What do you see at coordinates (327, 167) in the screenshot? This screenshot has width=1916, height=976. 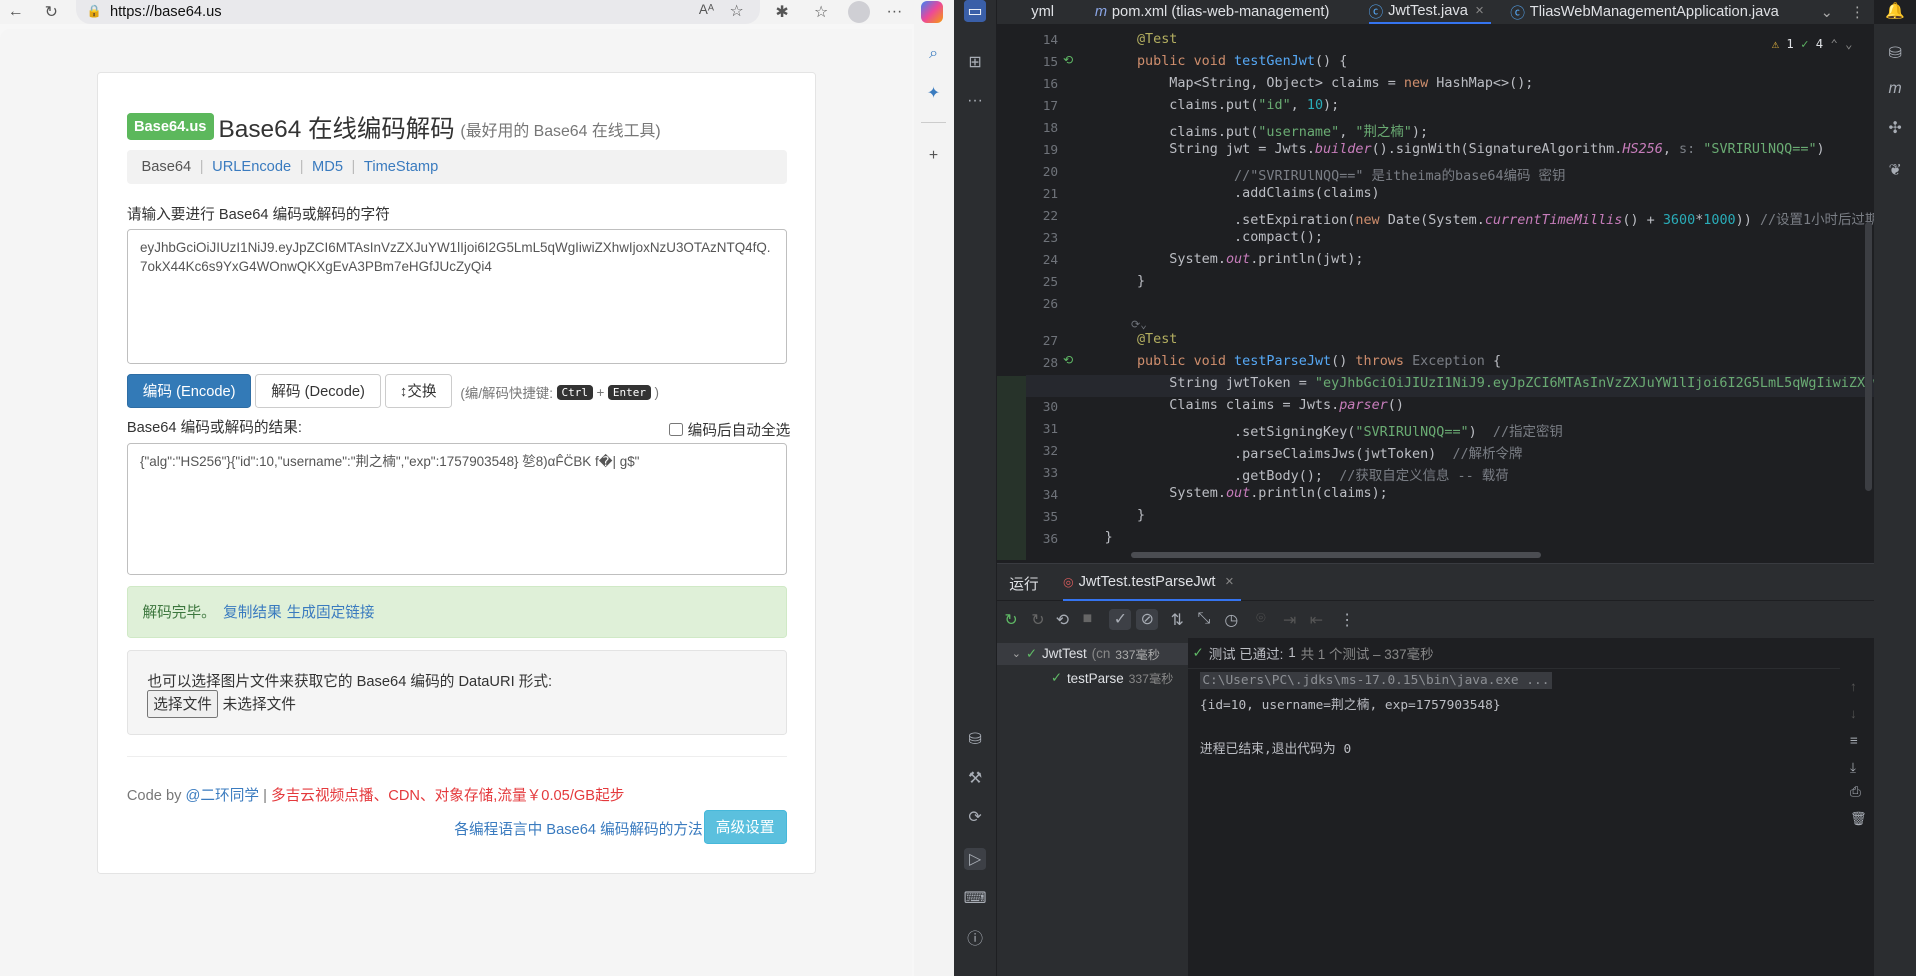 I see `nav-md5: MD5` at bounding box center [327, 167].